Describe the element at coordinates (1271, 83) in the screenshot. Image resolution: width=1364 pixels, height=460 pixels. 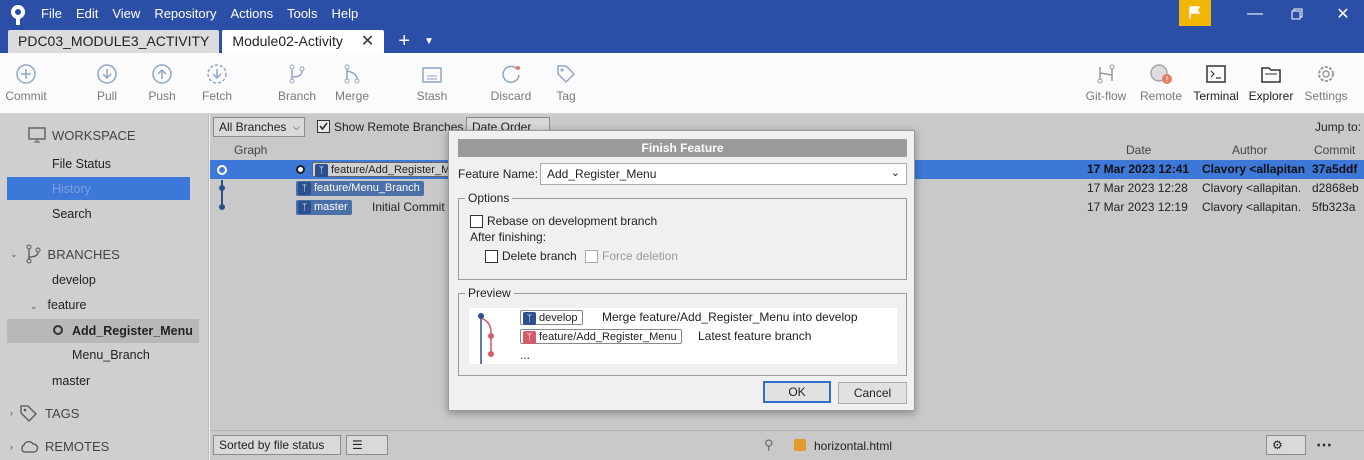
I see `explorer-button: Explorer` at that location.